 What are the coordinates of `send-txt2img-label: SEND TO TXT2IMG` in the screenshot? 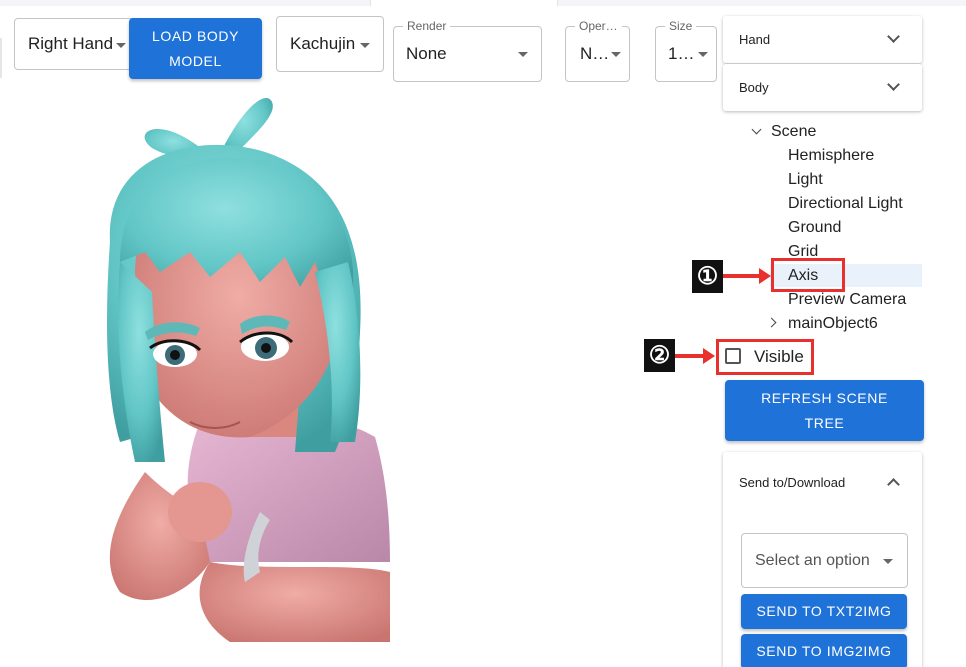 It's located at (824, 611).